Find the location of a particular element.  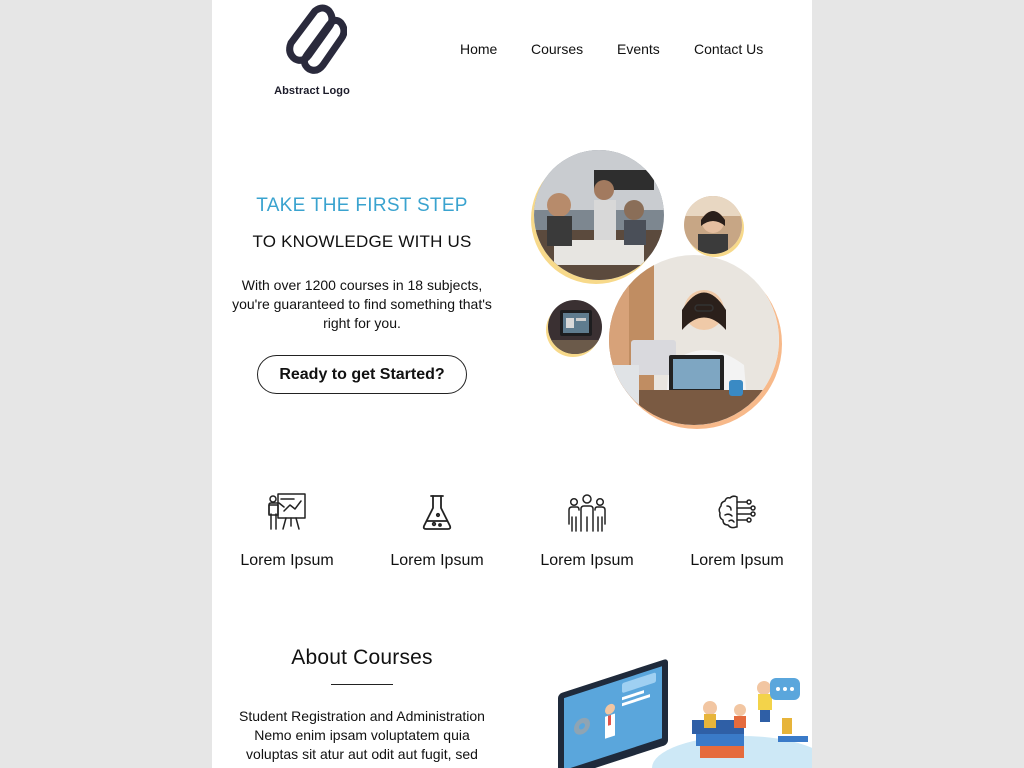

about-title: About Courses is located at coordinates (362, 657).